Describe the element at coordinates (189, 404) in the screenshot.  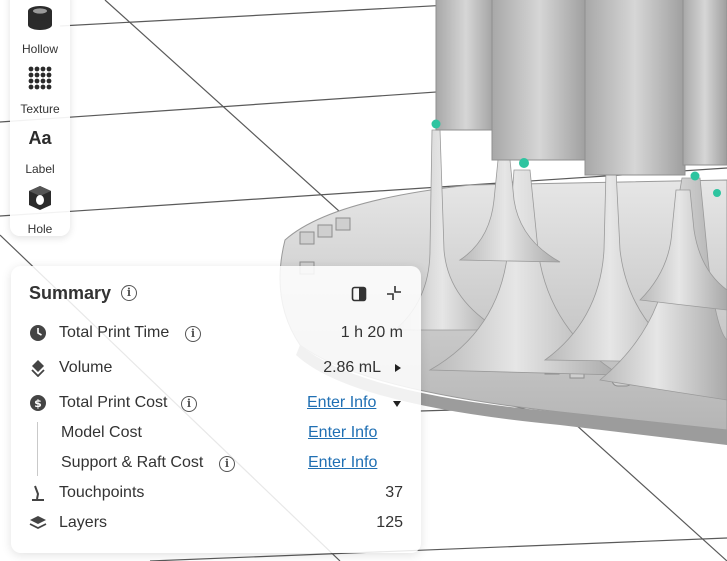
I see `print-cost-info-icon: i` at that location.